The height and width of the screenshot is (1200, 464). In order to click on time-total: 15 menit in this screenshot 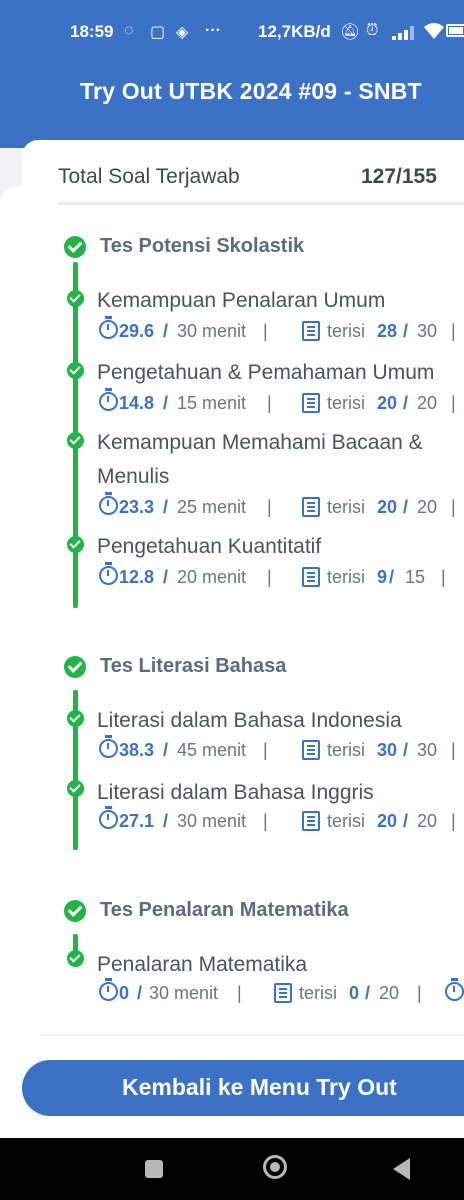, I will do `click(212, 403)`.